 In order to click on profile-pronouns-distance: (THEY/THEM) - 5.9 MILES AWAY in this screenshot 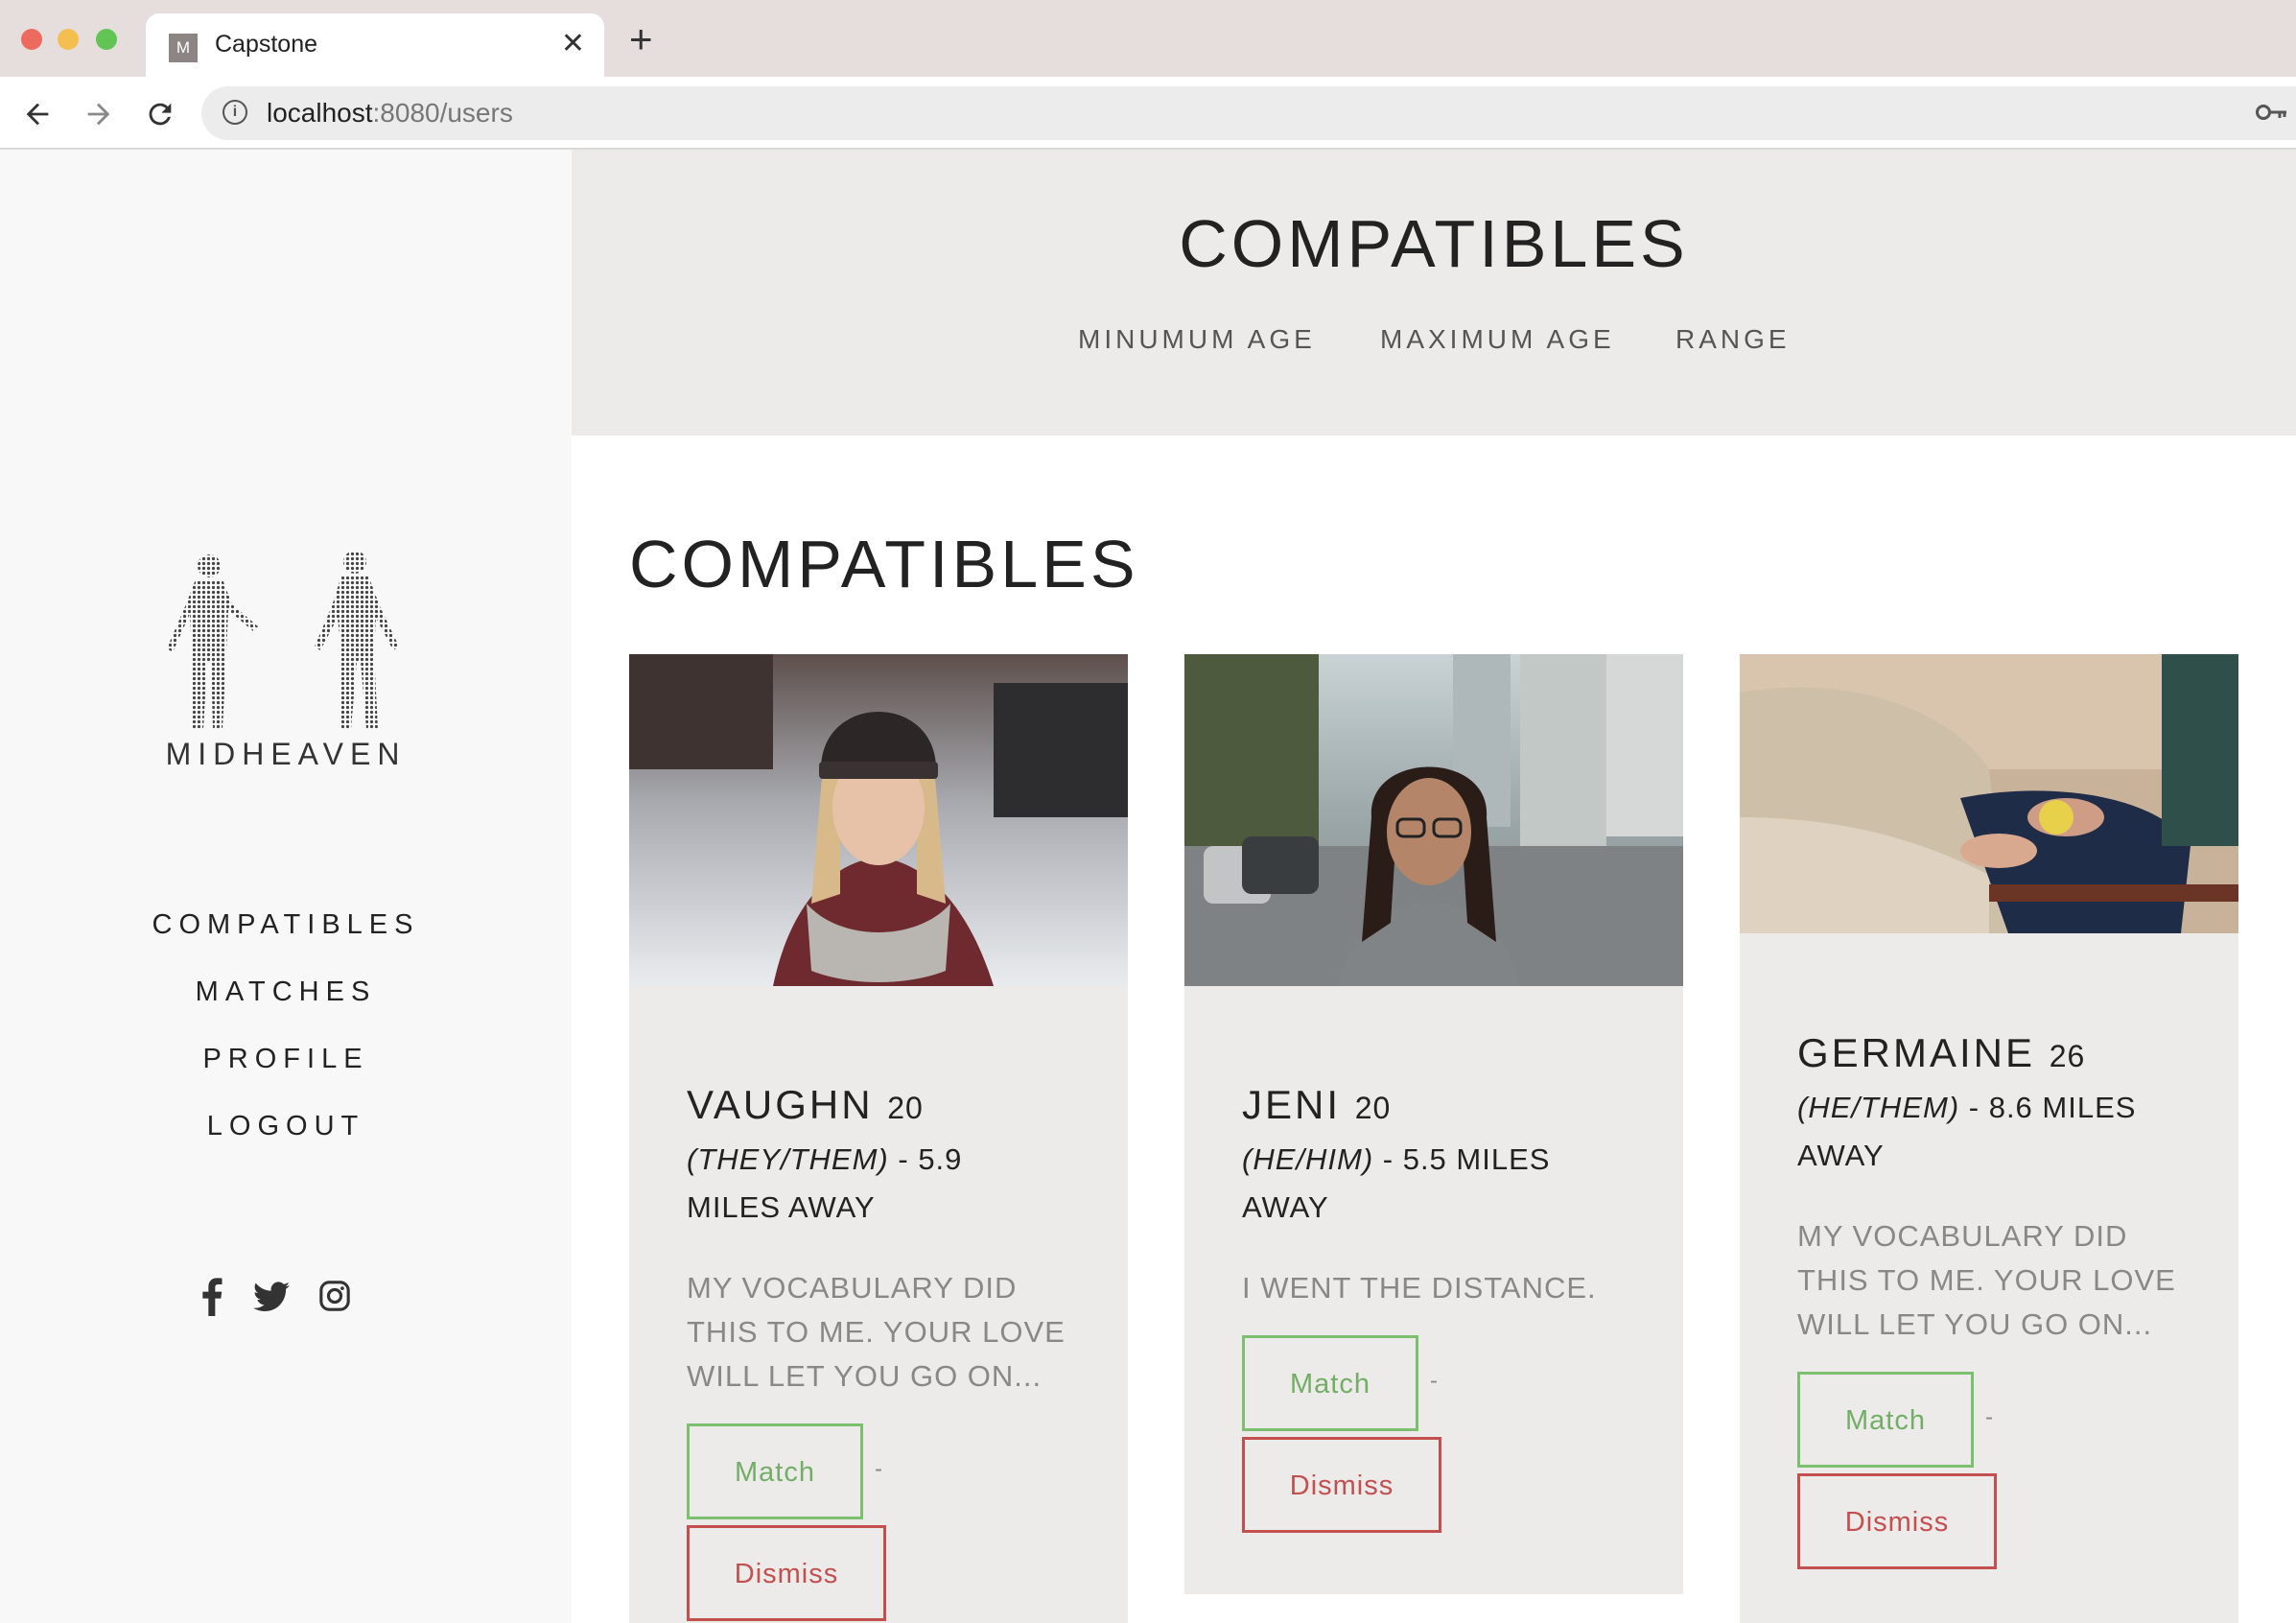, I will do `click(888, 1184)`.